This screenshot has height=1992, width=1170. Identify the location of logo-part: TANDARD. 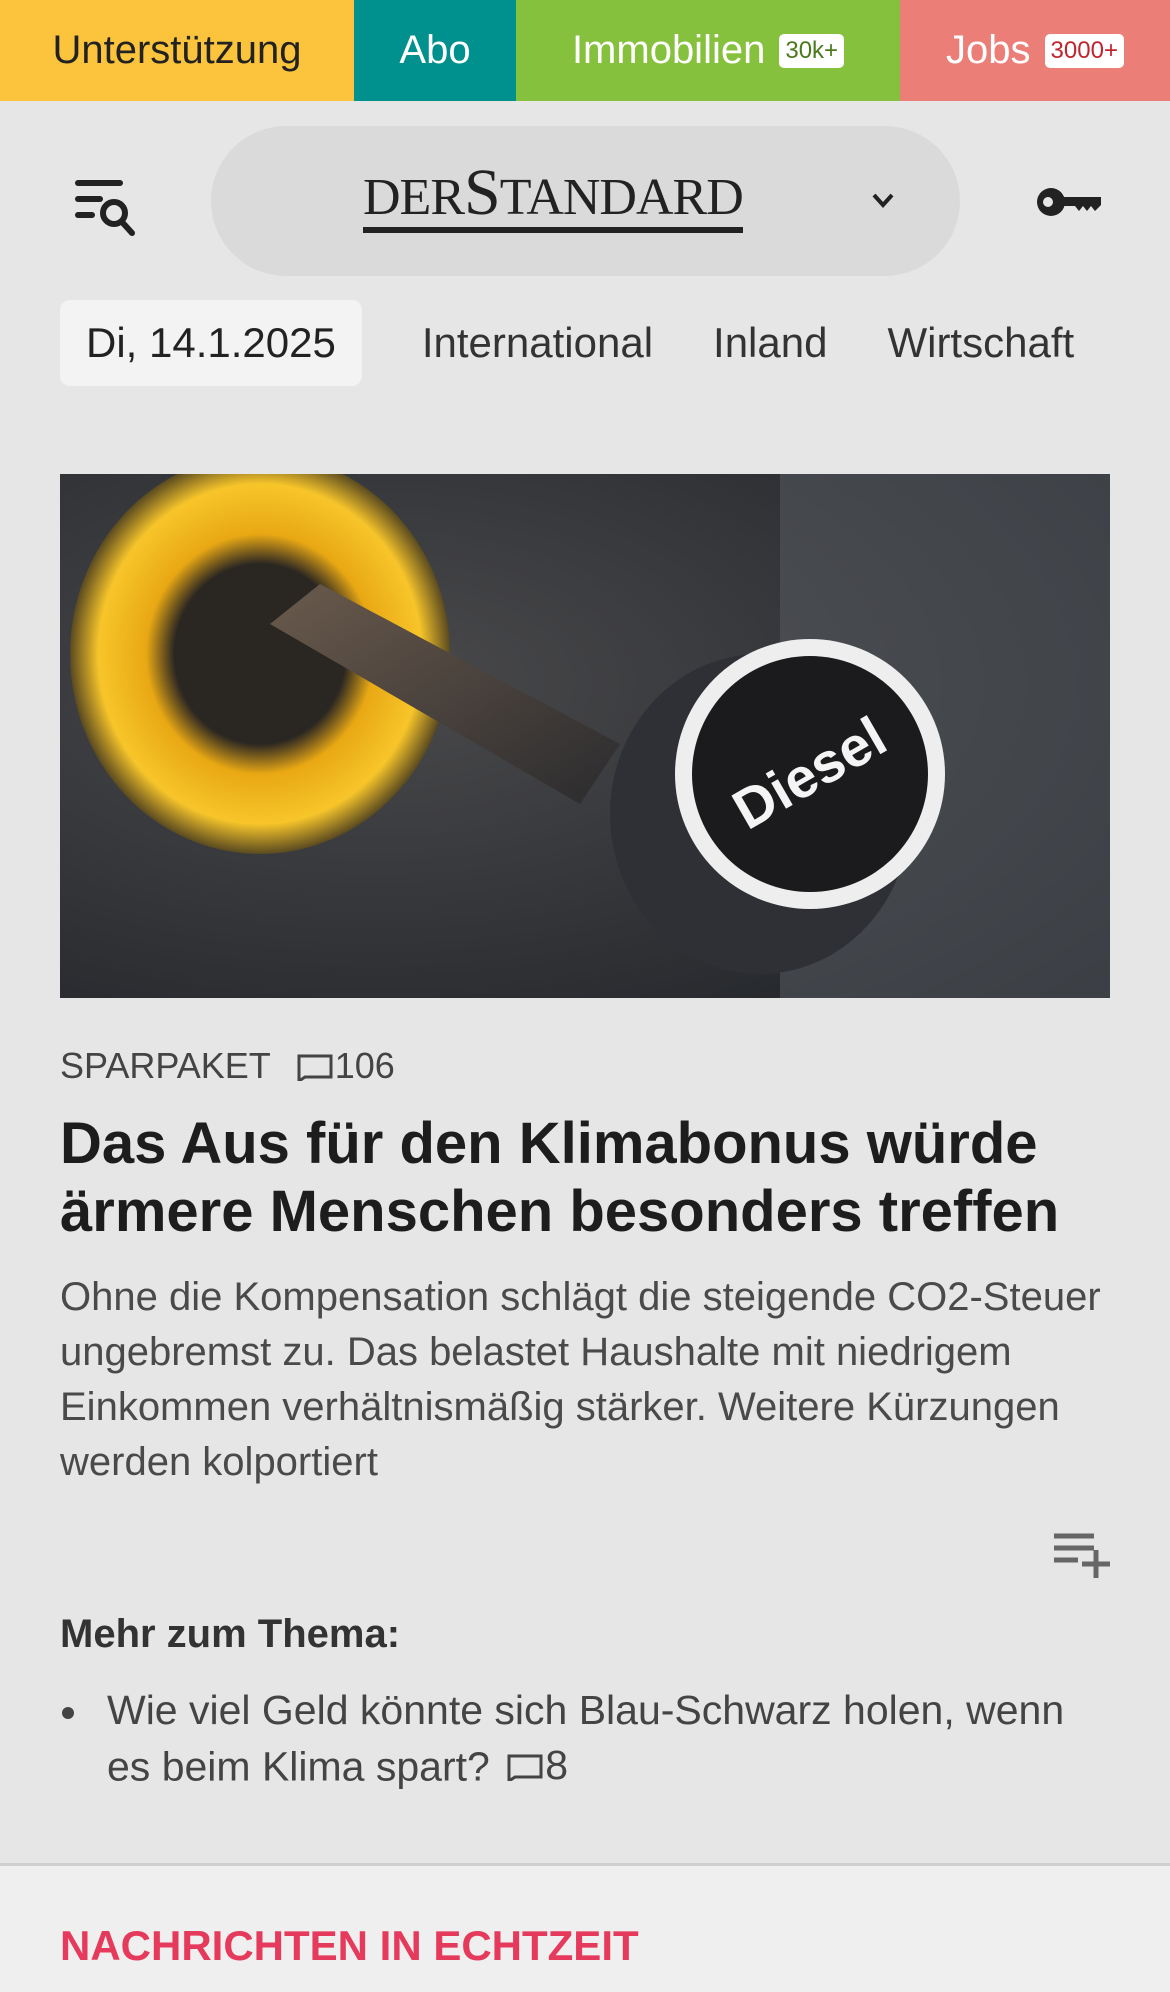
(621, 197).